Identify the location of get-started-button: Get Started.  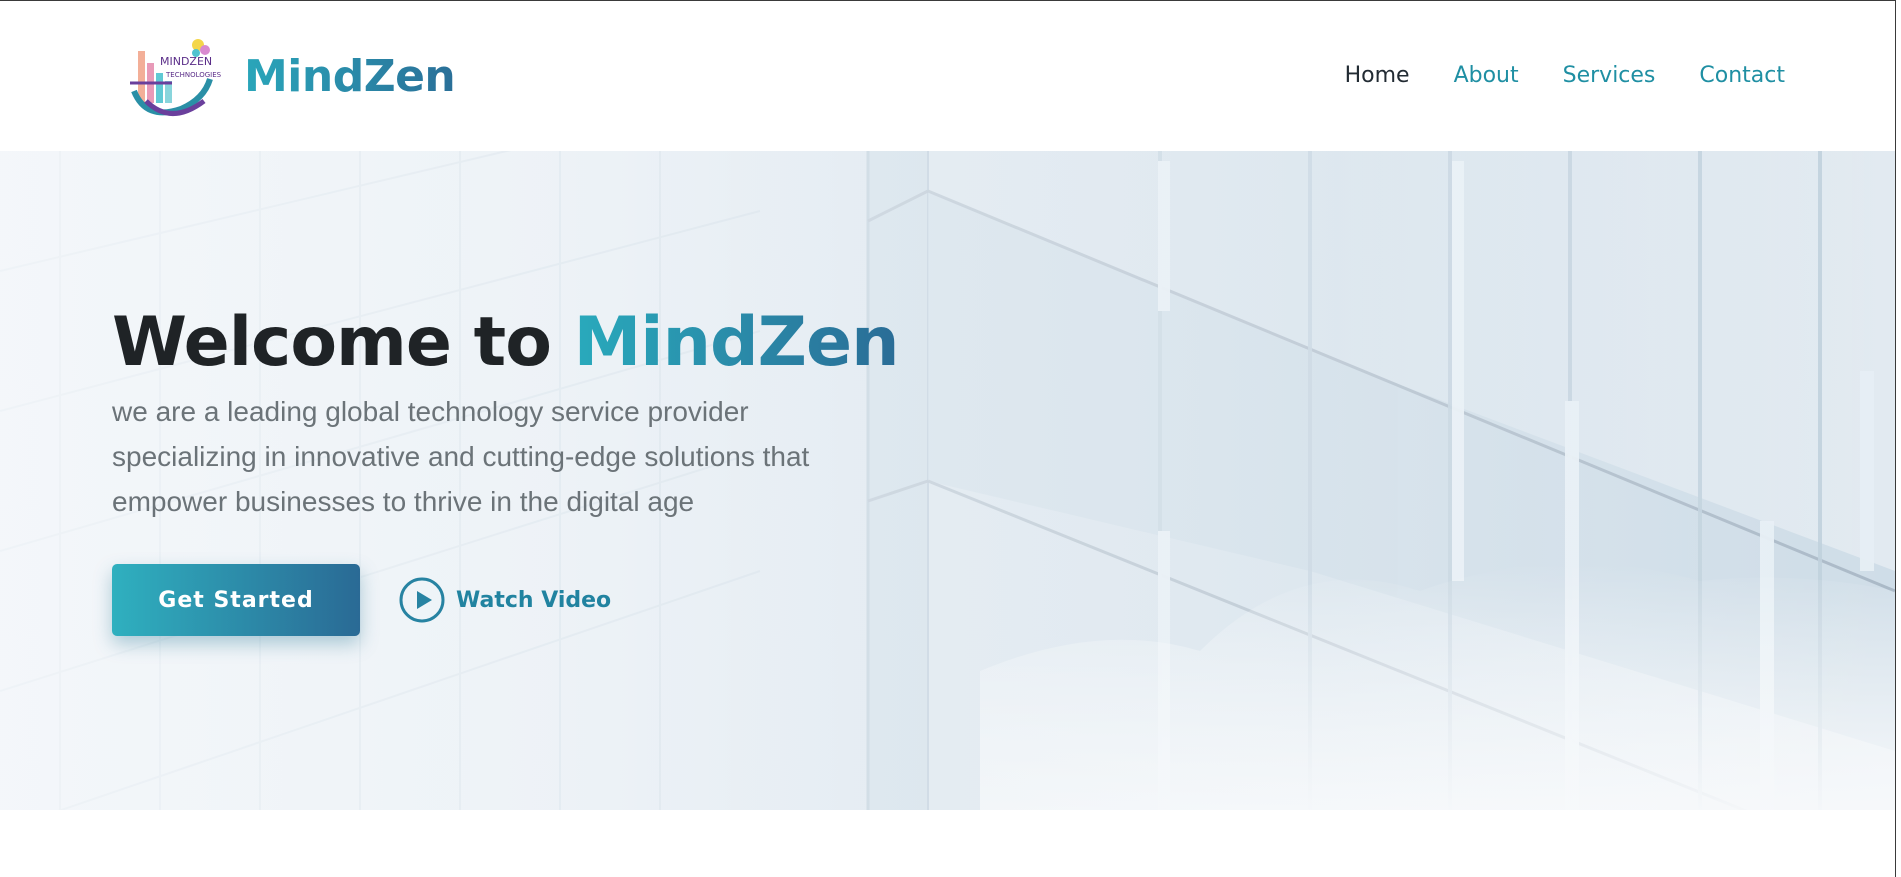
(236, 600).